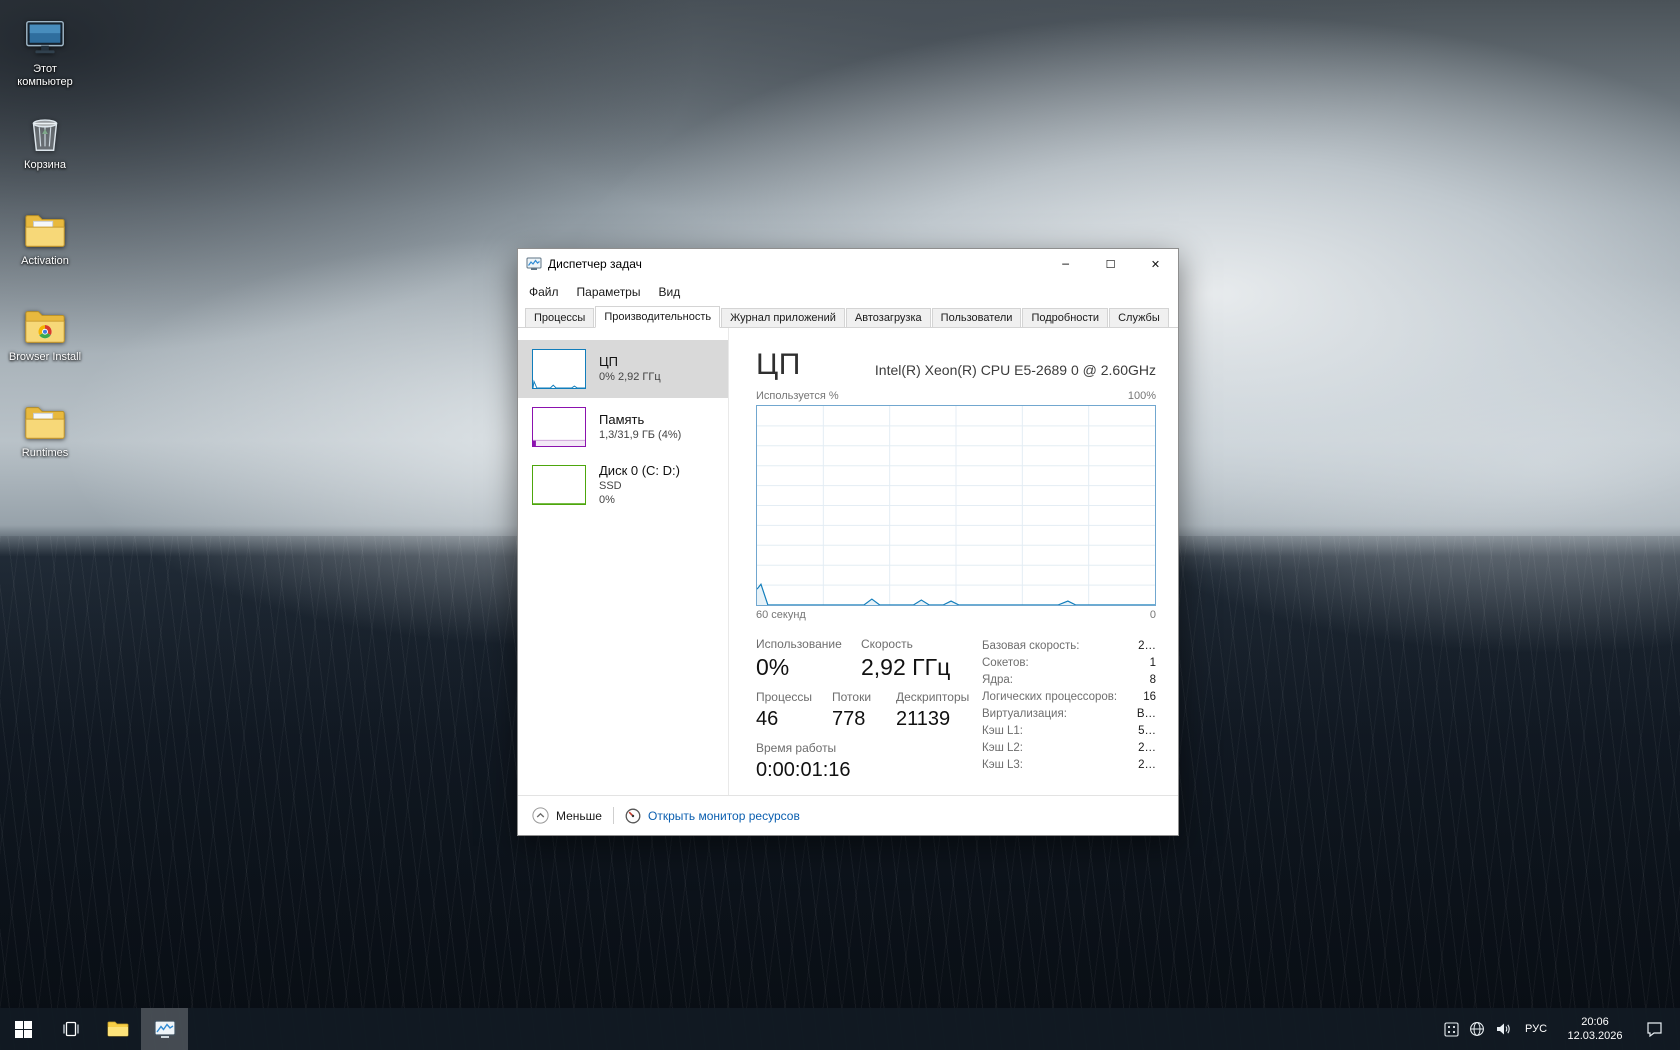 Image resolution: width=1680 pixels, height=1050 pixels. I want to click on chevron-up-circle-icon, so click(540, 815).